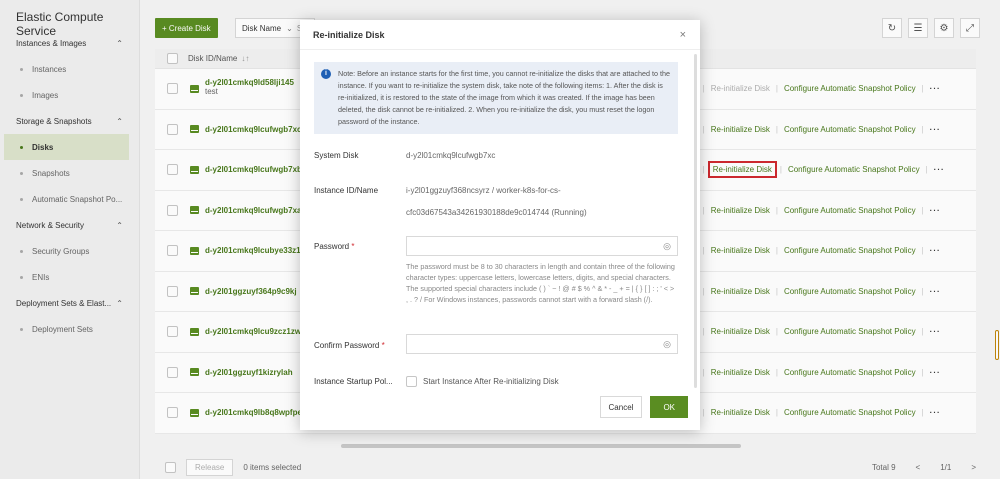  Describe the element at coordinates (542, 246) in the screenshot. I see `password-input: ◎` at that location.